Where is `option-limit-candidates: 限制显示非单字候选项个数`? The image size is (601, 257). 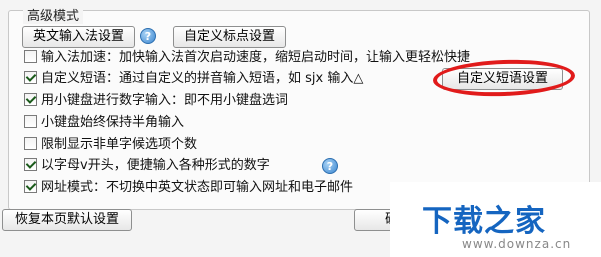 option-limit-candidates: 限制显示非单字候选项个数 is located at coordinates (298, 145).